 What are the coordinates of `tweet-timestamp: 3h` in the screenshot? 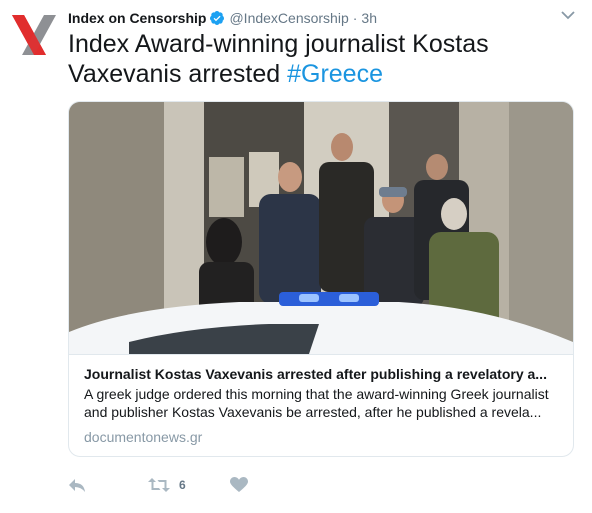 It's located at (369, 18).